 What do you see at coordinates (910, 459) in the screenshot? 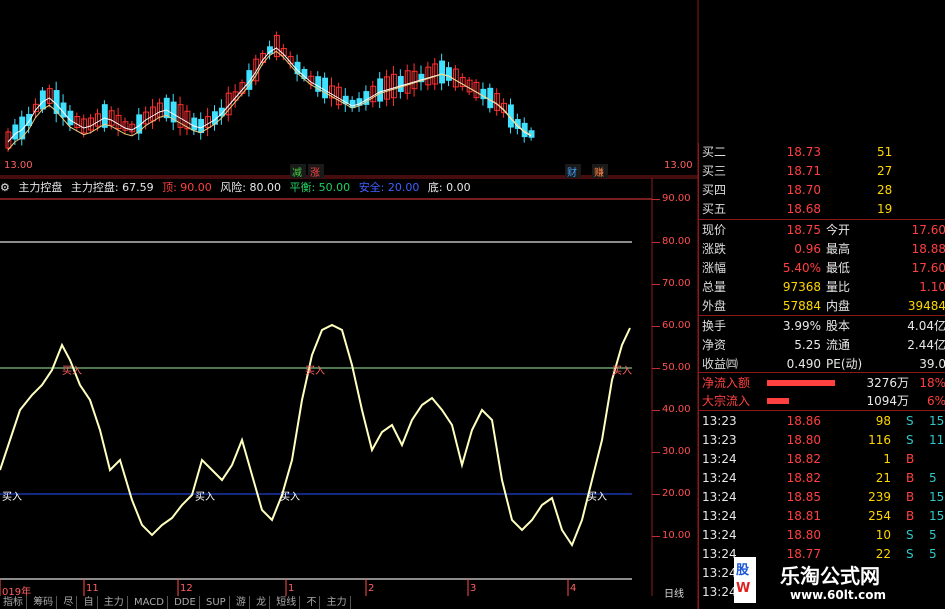
I see `tick-side: B` at bounding box center [910, 459].